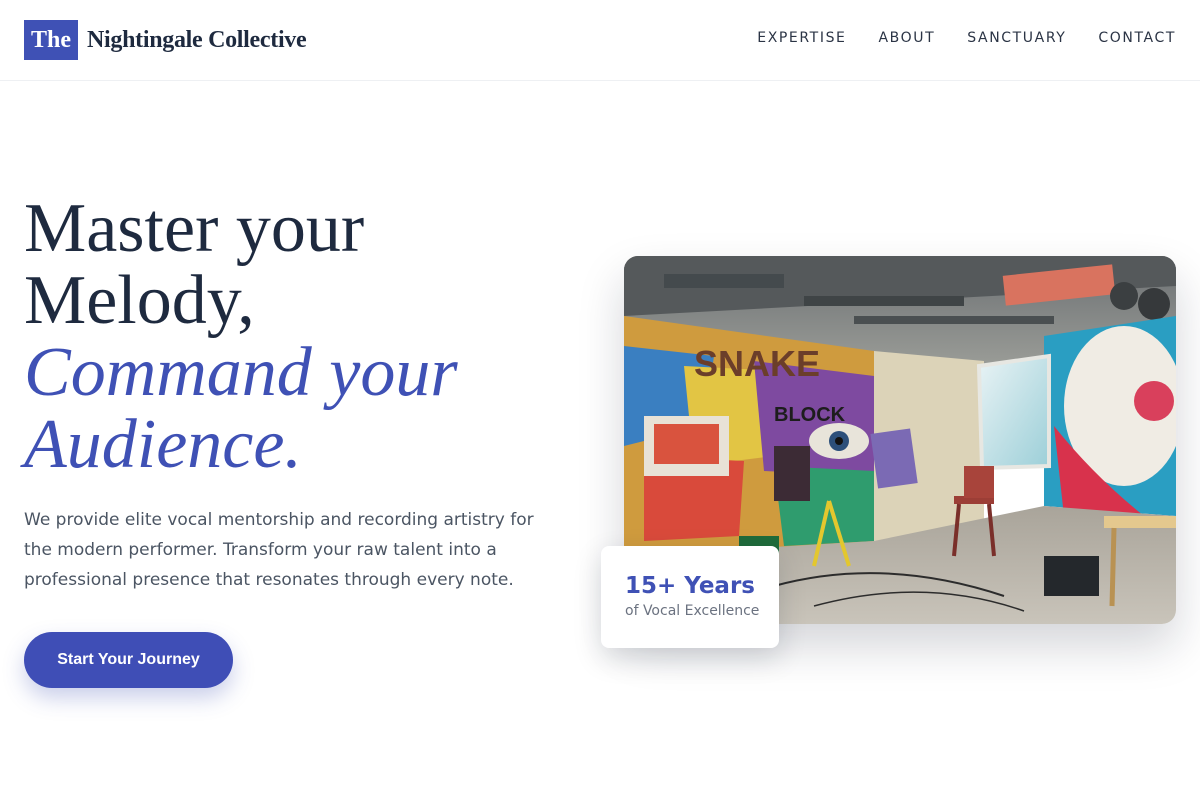 Image resolution: width=1200 pixels, height=800 pixels. I want to click on brand-logo: The Nightingale Collective, so click(165, 40).